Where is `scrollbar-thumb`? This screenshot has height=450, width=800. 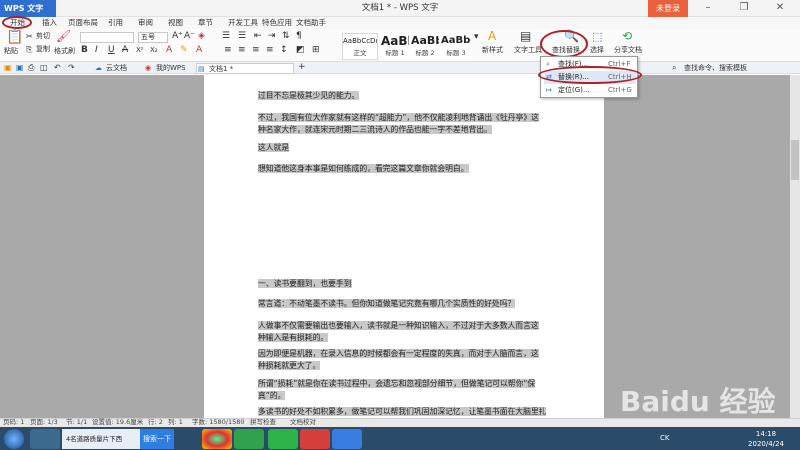
scrollbar-thumb is located at coordinates (795, 160).